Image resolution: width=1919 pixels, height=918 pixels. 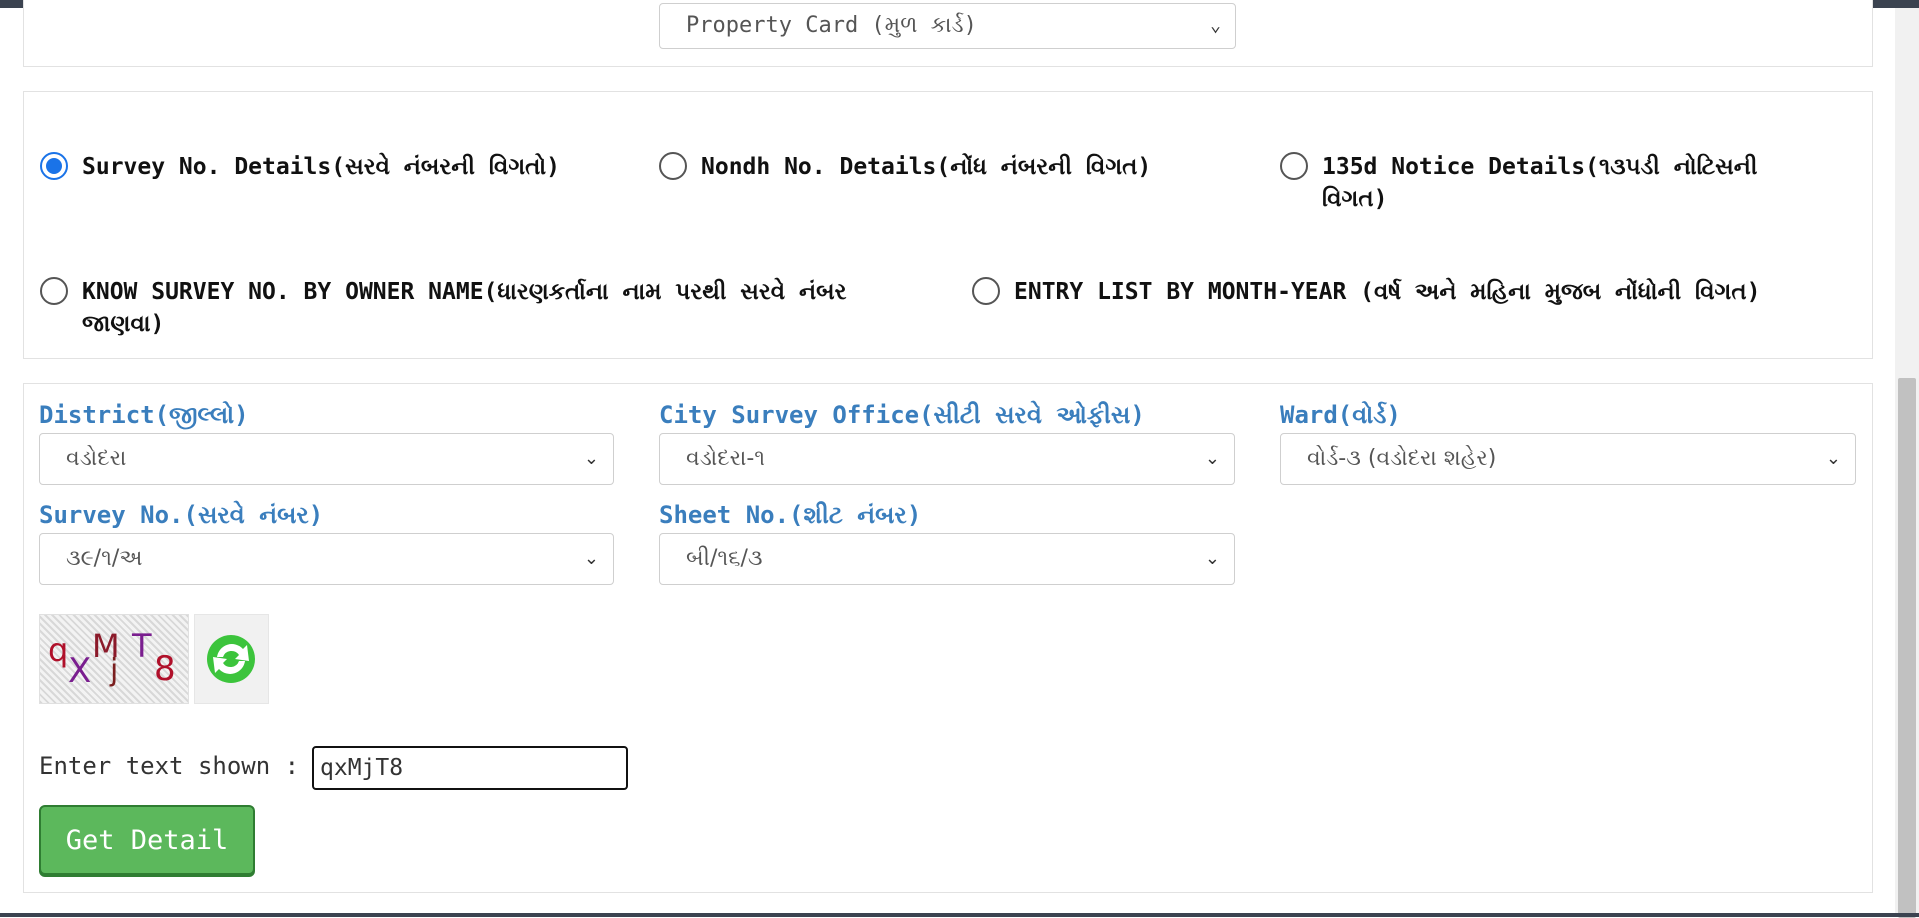 What do you see at coordinates (1402, 458) in the screenshot?
I see `ward-value: વોર્ડ-૩ (વડોદરા શહેર)` at bounding box center [1402, 458].